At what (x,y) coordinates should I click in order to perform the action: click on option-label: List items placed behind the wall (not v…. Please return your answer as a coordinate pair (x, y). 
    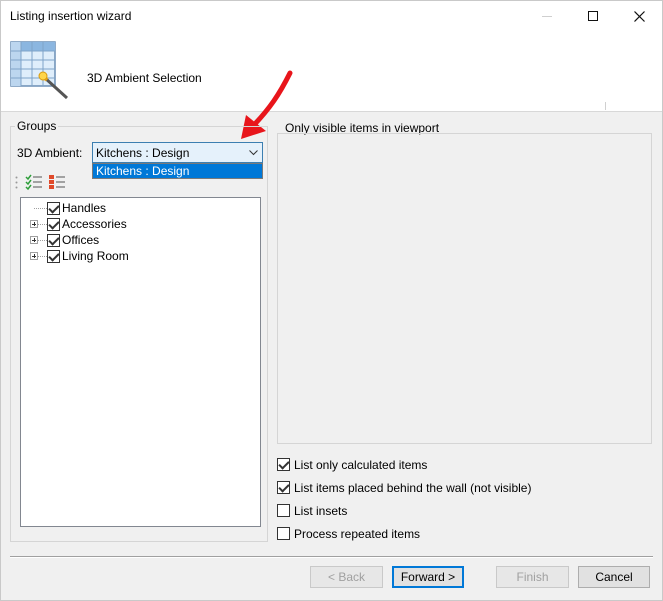
    Looking at the image, I should click on (413, 488).